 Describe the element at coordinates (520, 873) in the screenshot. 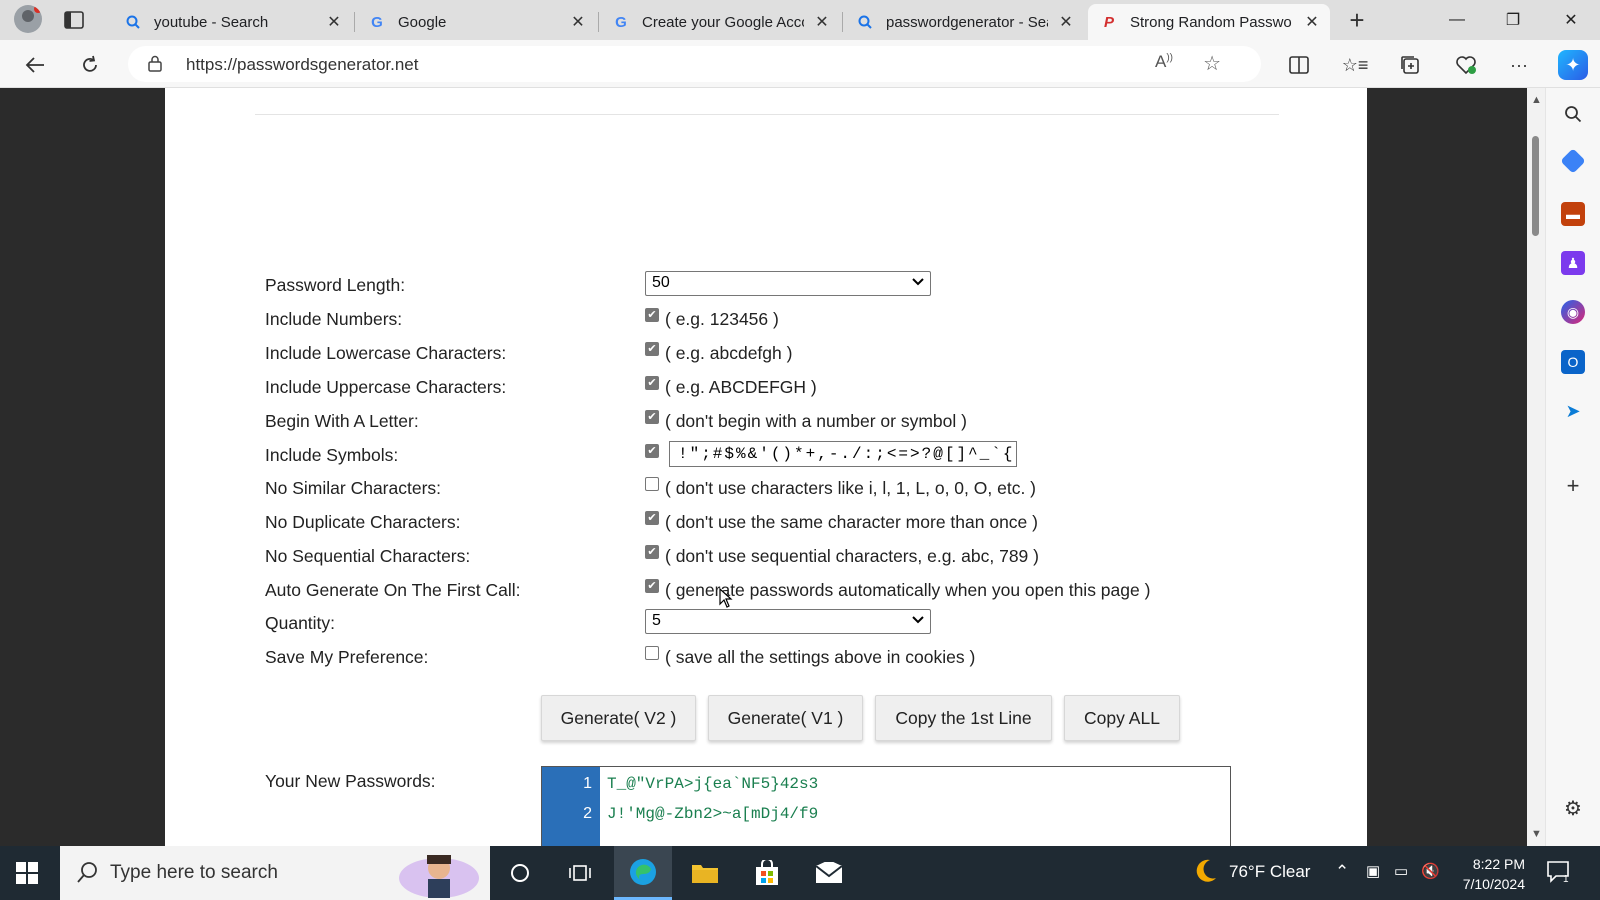

I see `cortana-icon` at that location.